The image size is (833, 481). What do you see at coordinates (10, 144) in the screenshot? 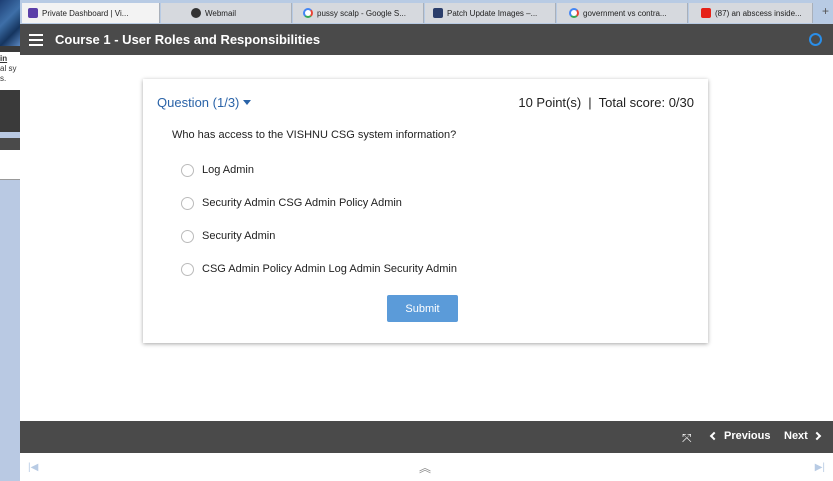
I see `background-gray-bar` at bounding box center [10, 144].